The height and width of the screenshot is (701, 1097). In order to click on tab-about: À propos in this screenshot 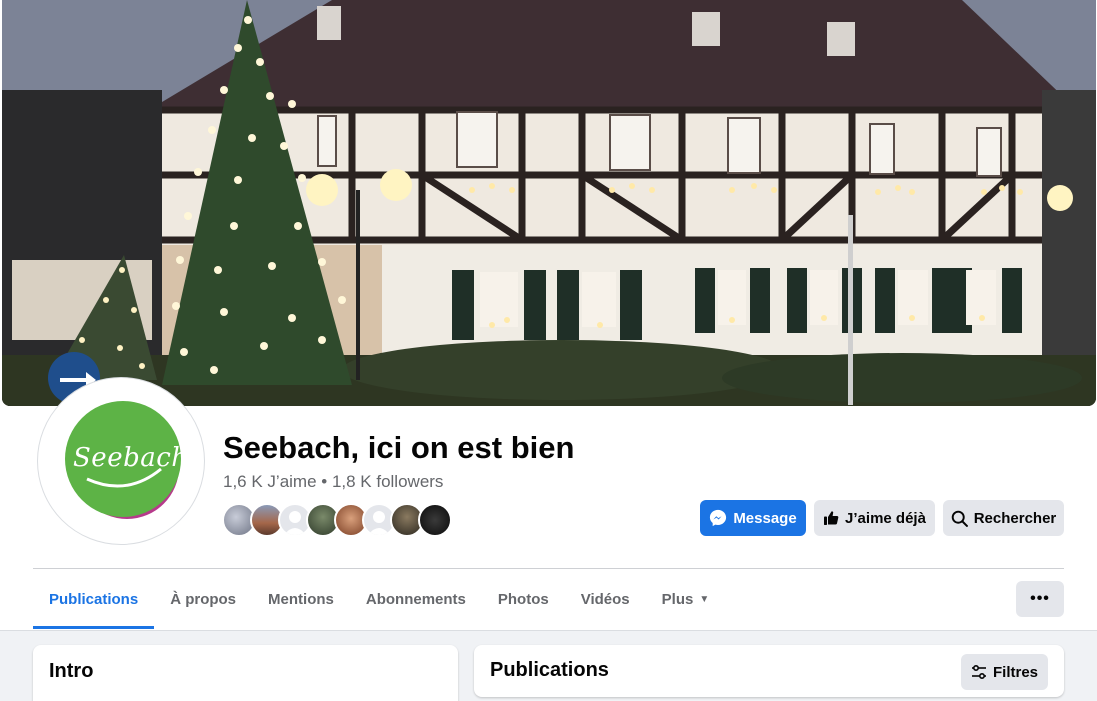, I will do `click(203, 599)`.